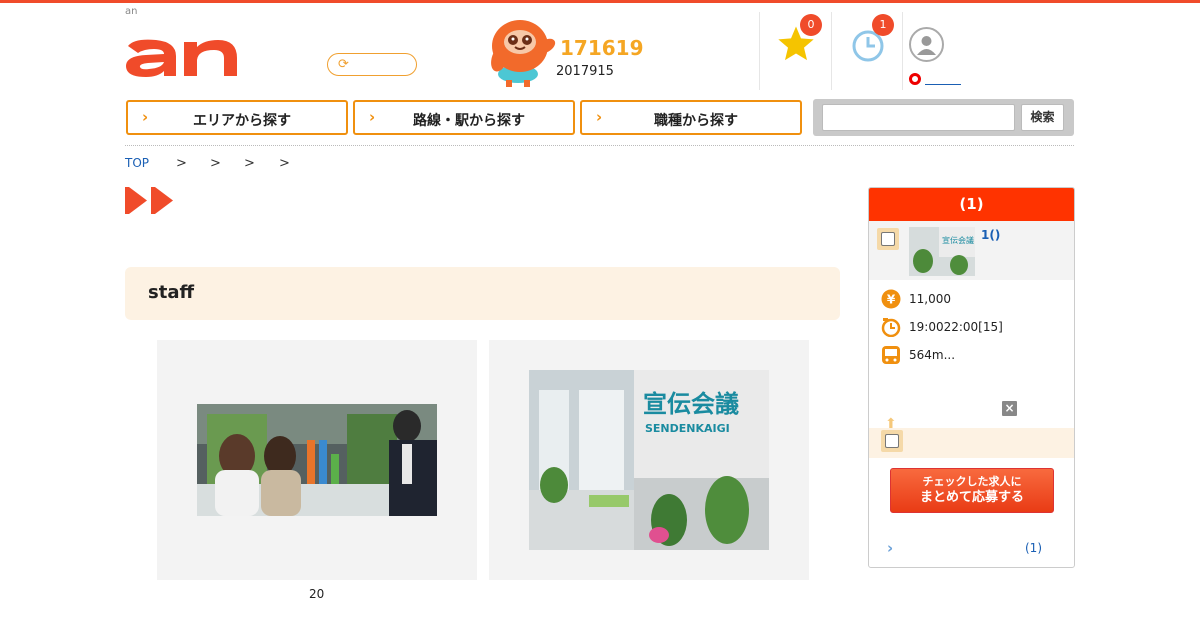 Image resolution: width=1200 pixels, height=630 pixels. What do you see at coordinates (972, 481) in the screenshot?
I see `apply-button-line1: チェックした求人に` at bounding box center [972, 481].